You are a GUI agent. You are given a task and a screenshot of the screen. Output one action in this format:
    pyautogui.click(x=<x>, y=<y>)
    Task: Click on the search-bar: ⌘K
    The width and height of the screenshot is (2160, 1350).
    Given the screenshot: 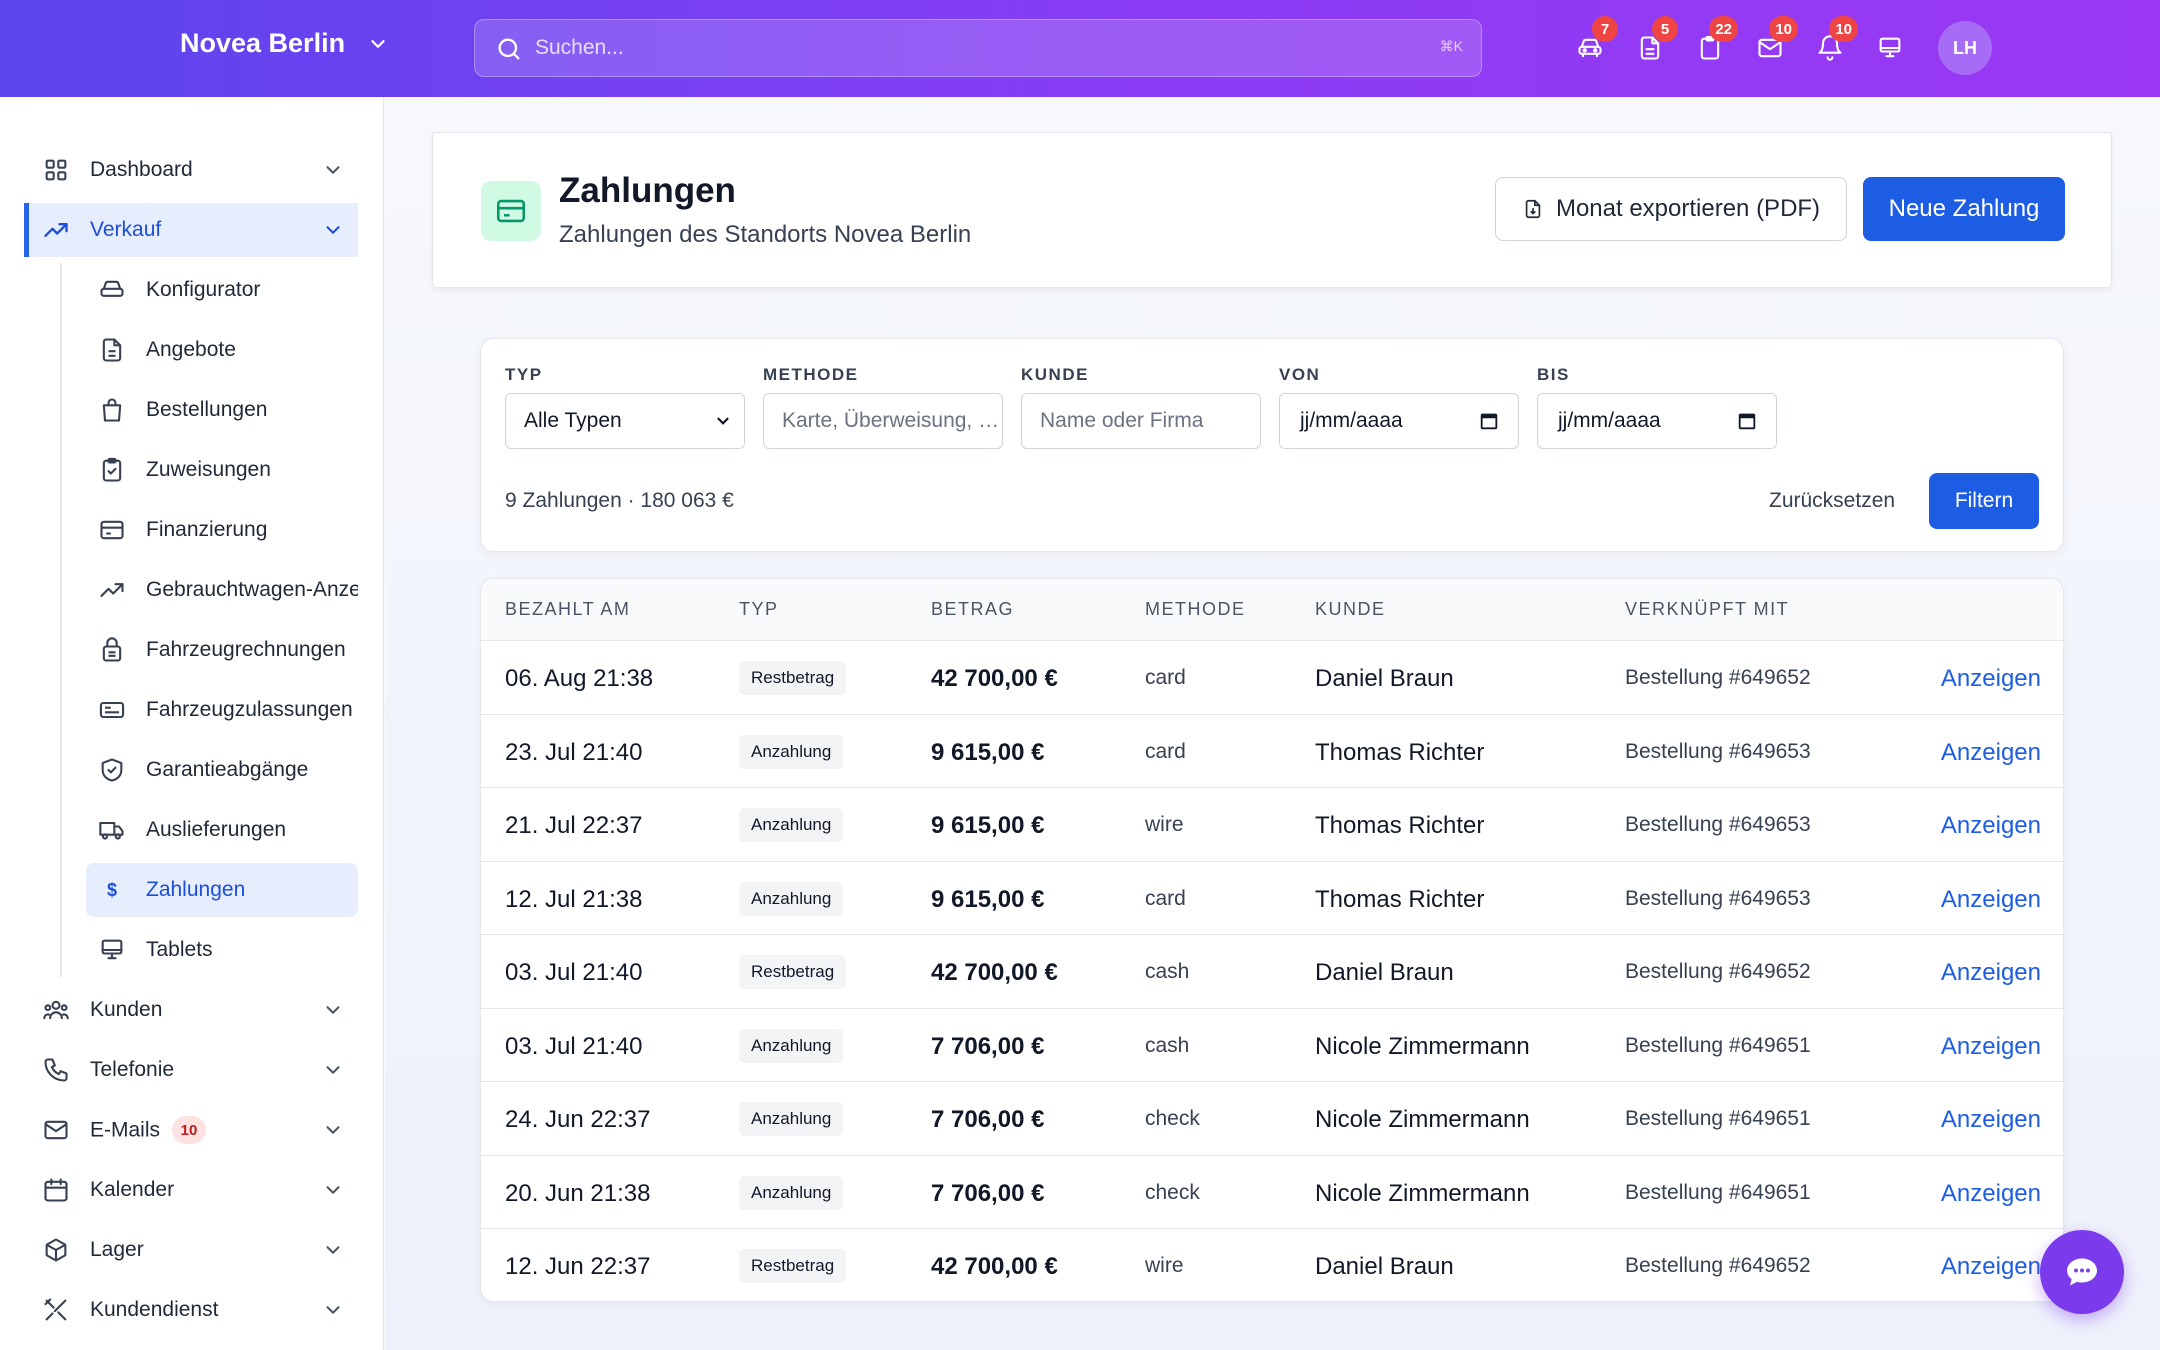 What is the action you would take?
    pyautogui.click(x=978, y=48)
    